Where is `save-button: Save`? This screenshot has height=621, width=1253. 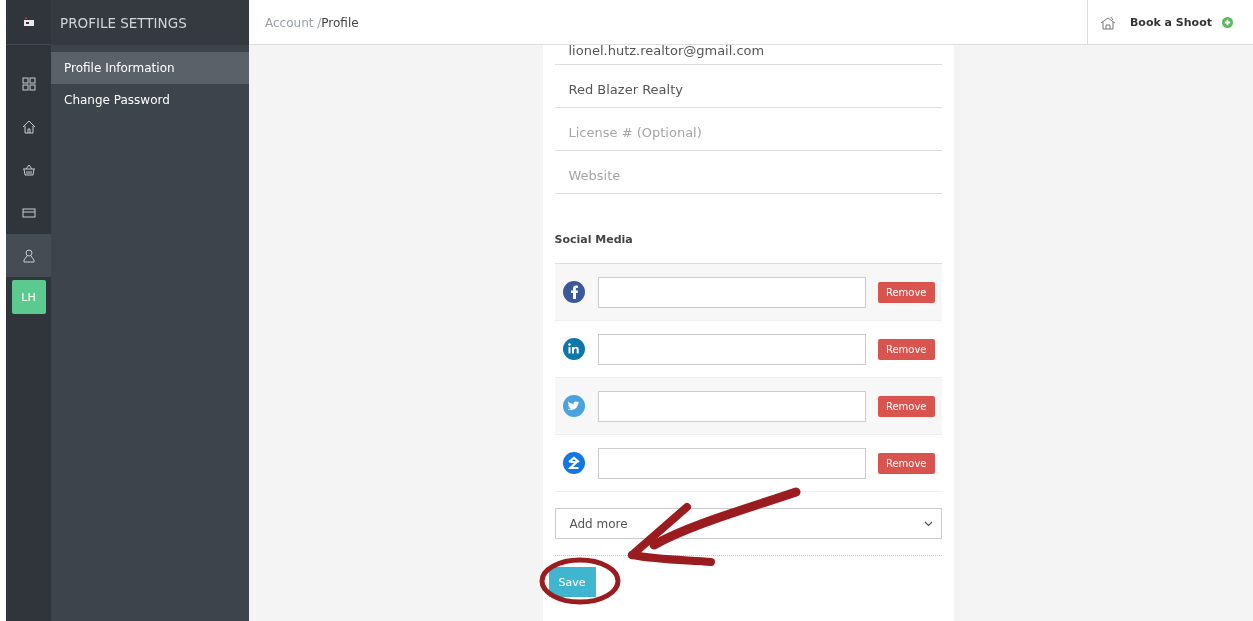
save-button: Save is located at coordinates (572, 582).